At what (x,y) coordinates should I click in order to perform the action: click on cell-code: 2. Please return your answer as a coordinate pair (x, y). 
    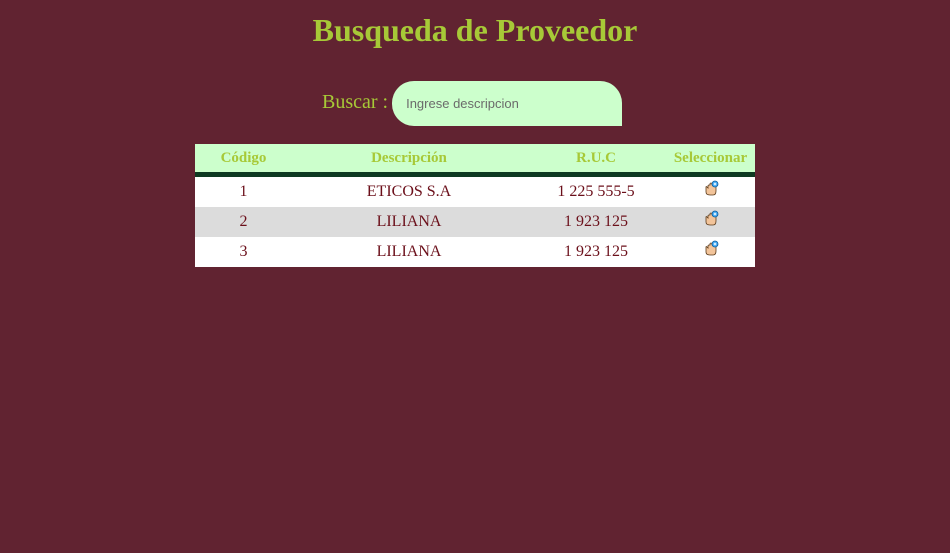
    Looking at the image, I should click on (243, 222).